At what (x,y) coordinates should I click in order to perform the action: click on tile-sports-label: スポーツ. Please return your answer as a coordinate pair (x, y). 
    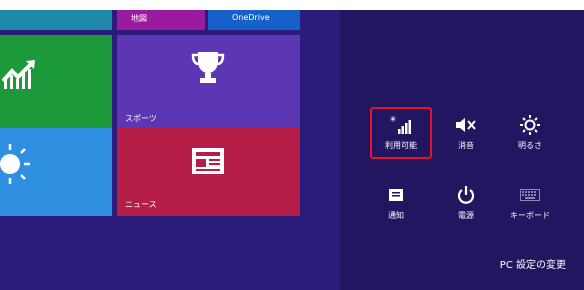
    Looking at the image, I should click on (141, 118).